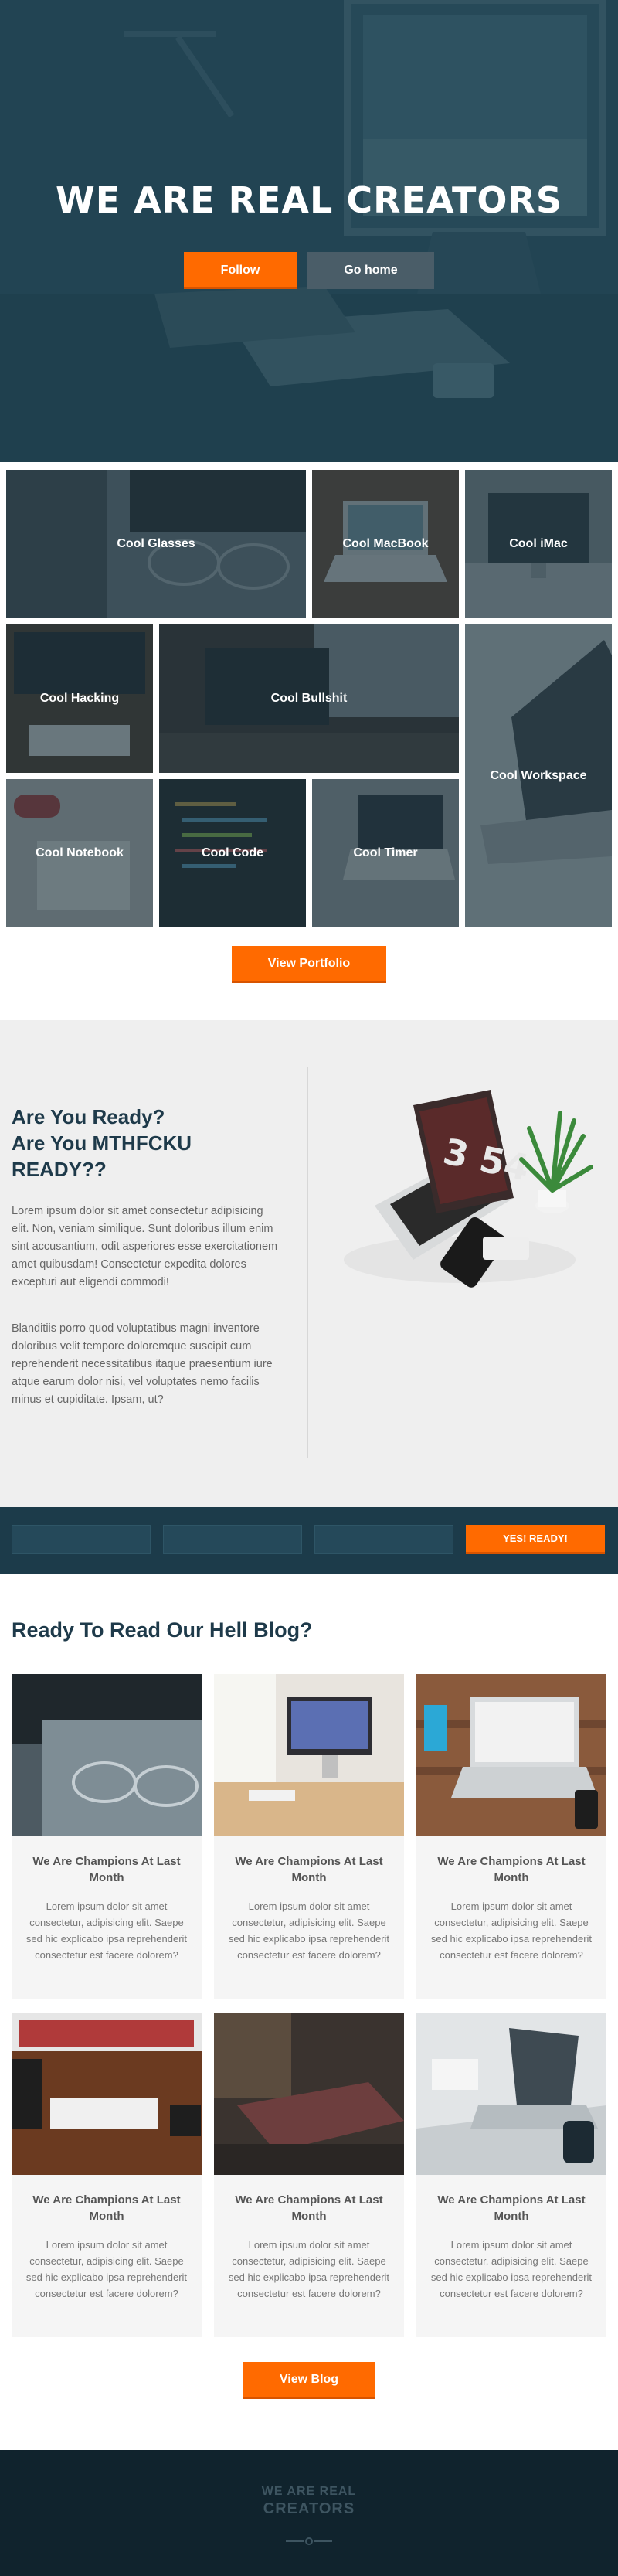 This screenshot has width=618, height=2576. I want to click on footer-logo-line-2: CREATORS, so click(309, 2508).